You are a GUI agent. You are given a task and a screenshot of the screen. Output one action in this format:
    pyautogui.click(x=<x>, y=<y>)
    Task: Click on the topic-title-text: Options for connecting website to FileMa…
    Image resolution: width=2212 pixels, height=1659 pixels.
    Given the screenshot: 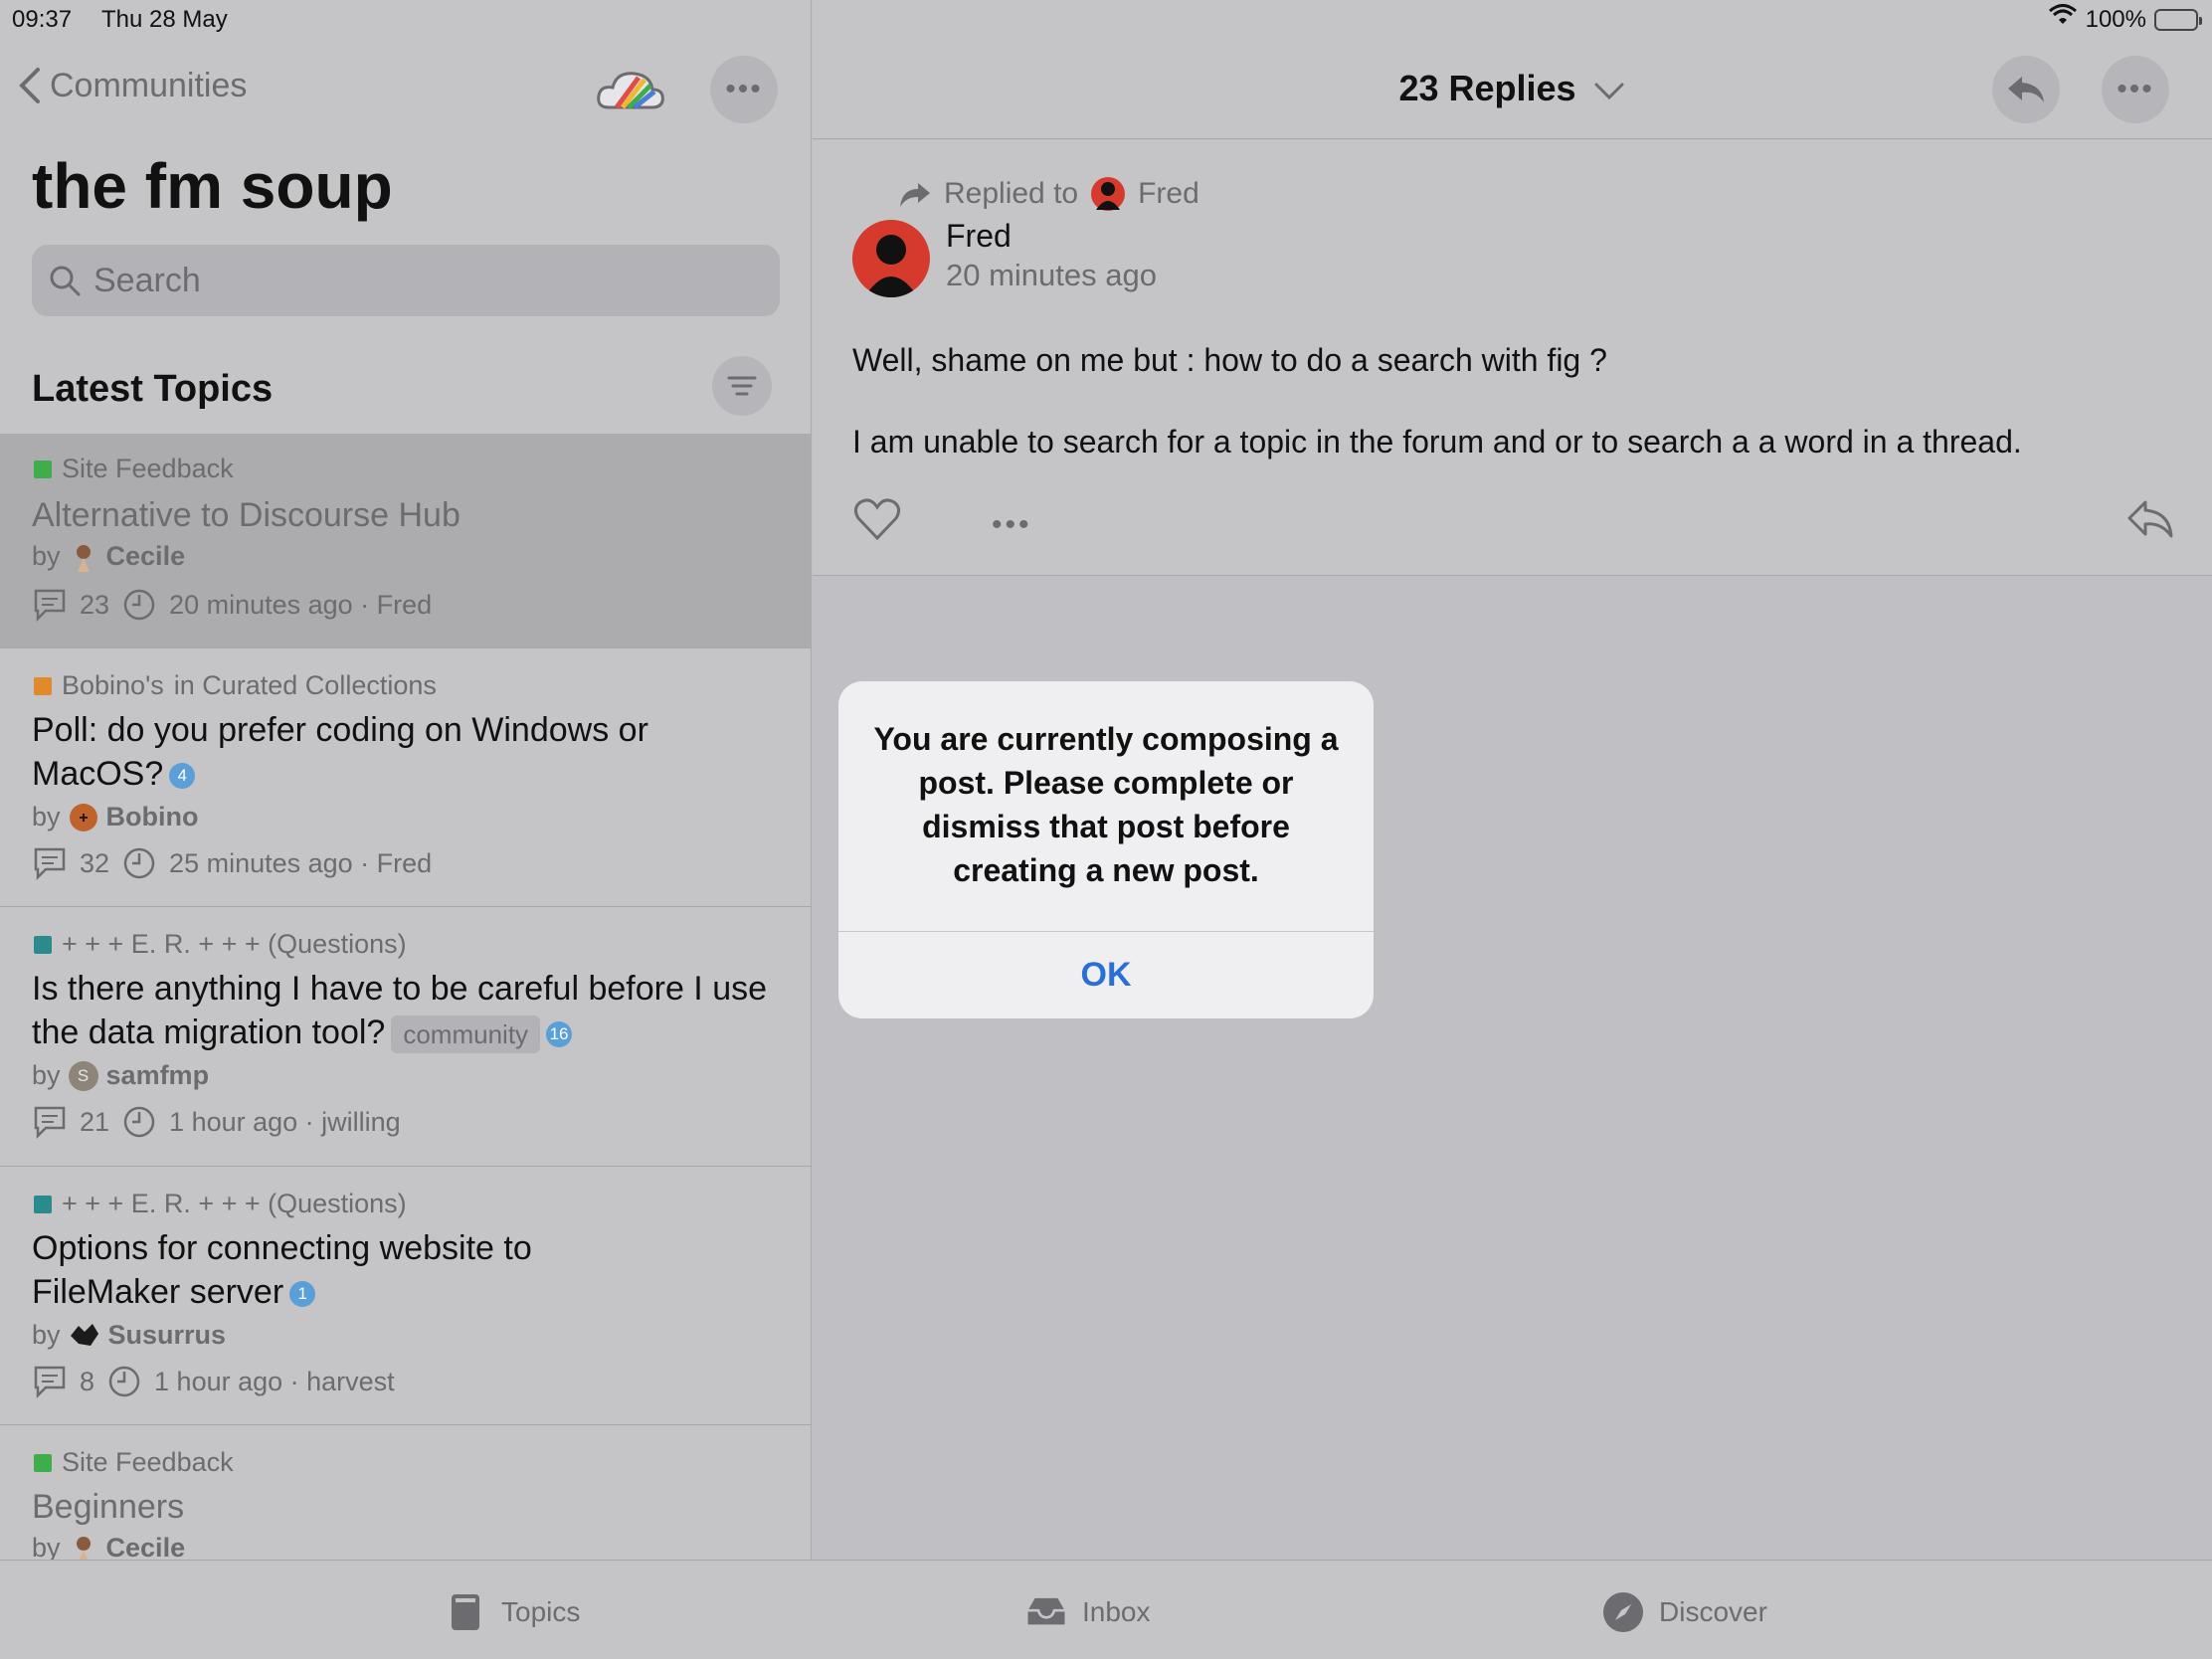 What is the action you would take?
    pyautogui.click(x=282, y=1270)
    